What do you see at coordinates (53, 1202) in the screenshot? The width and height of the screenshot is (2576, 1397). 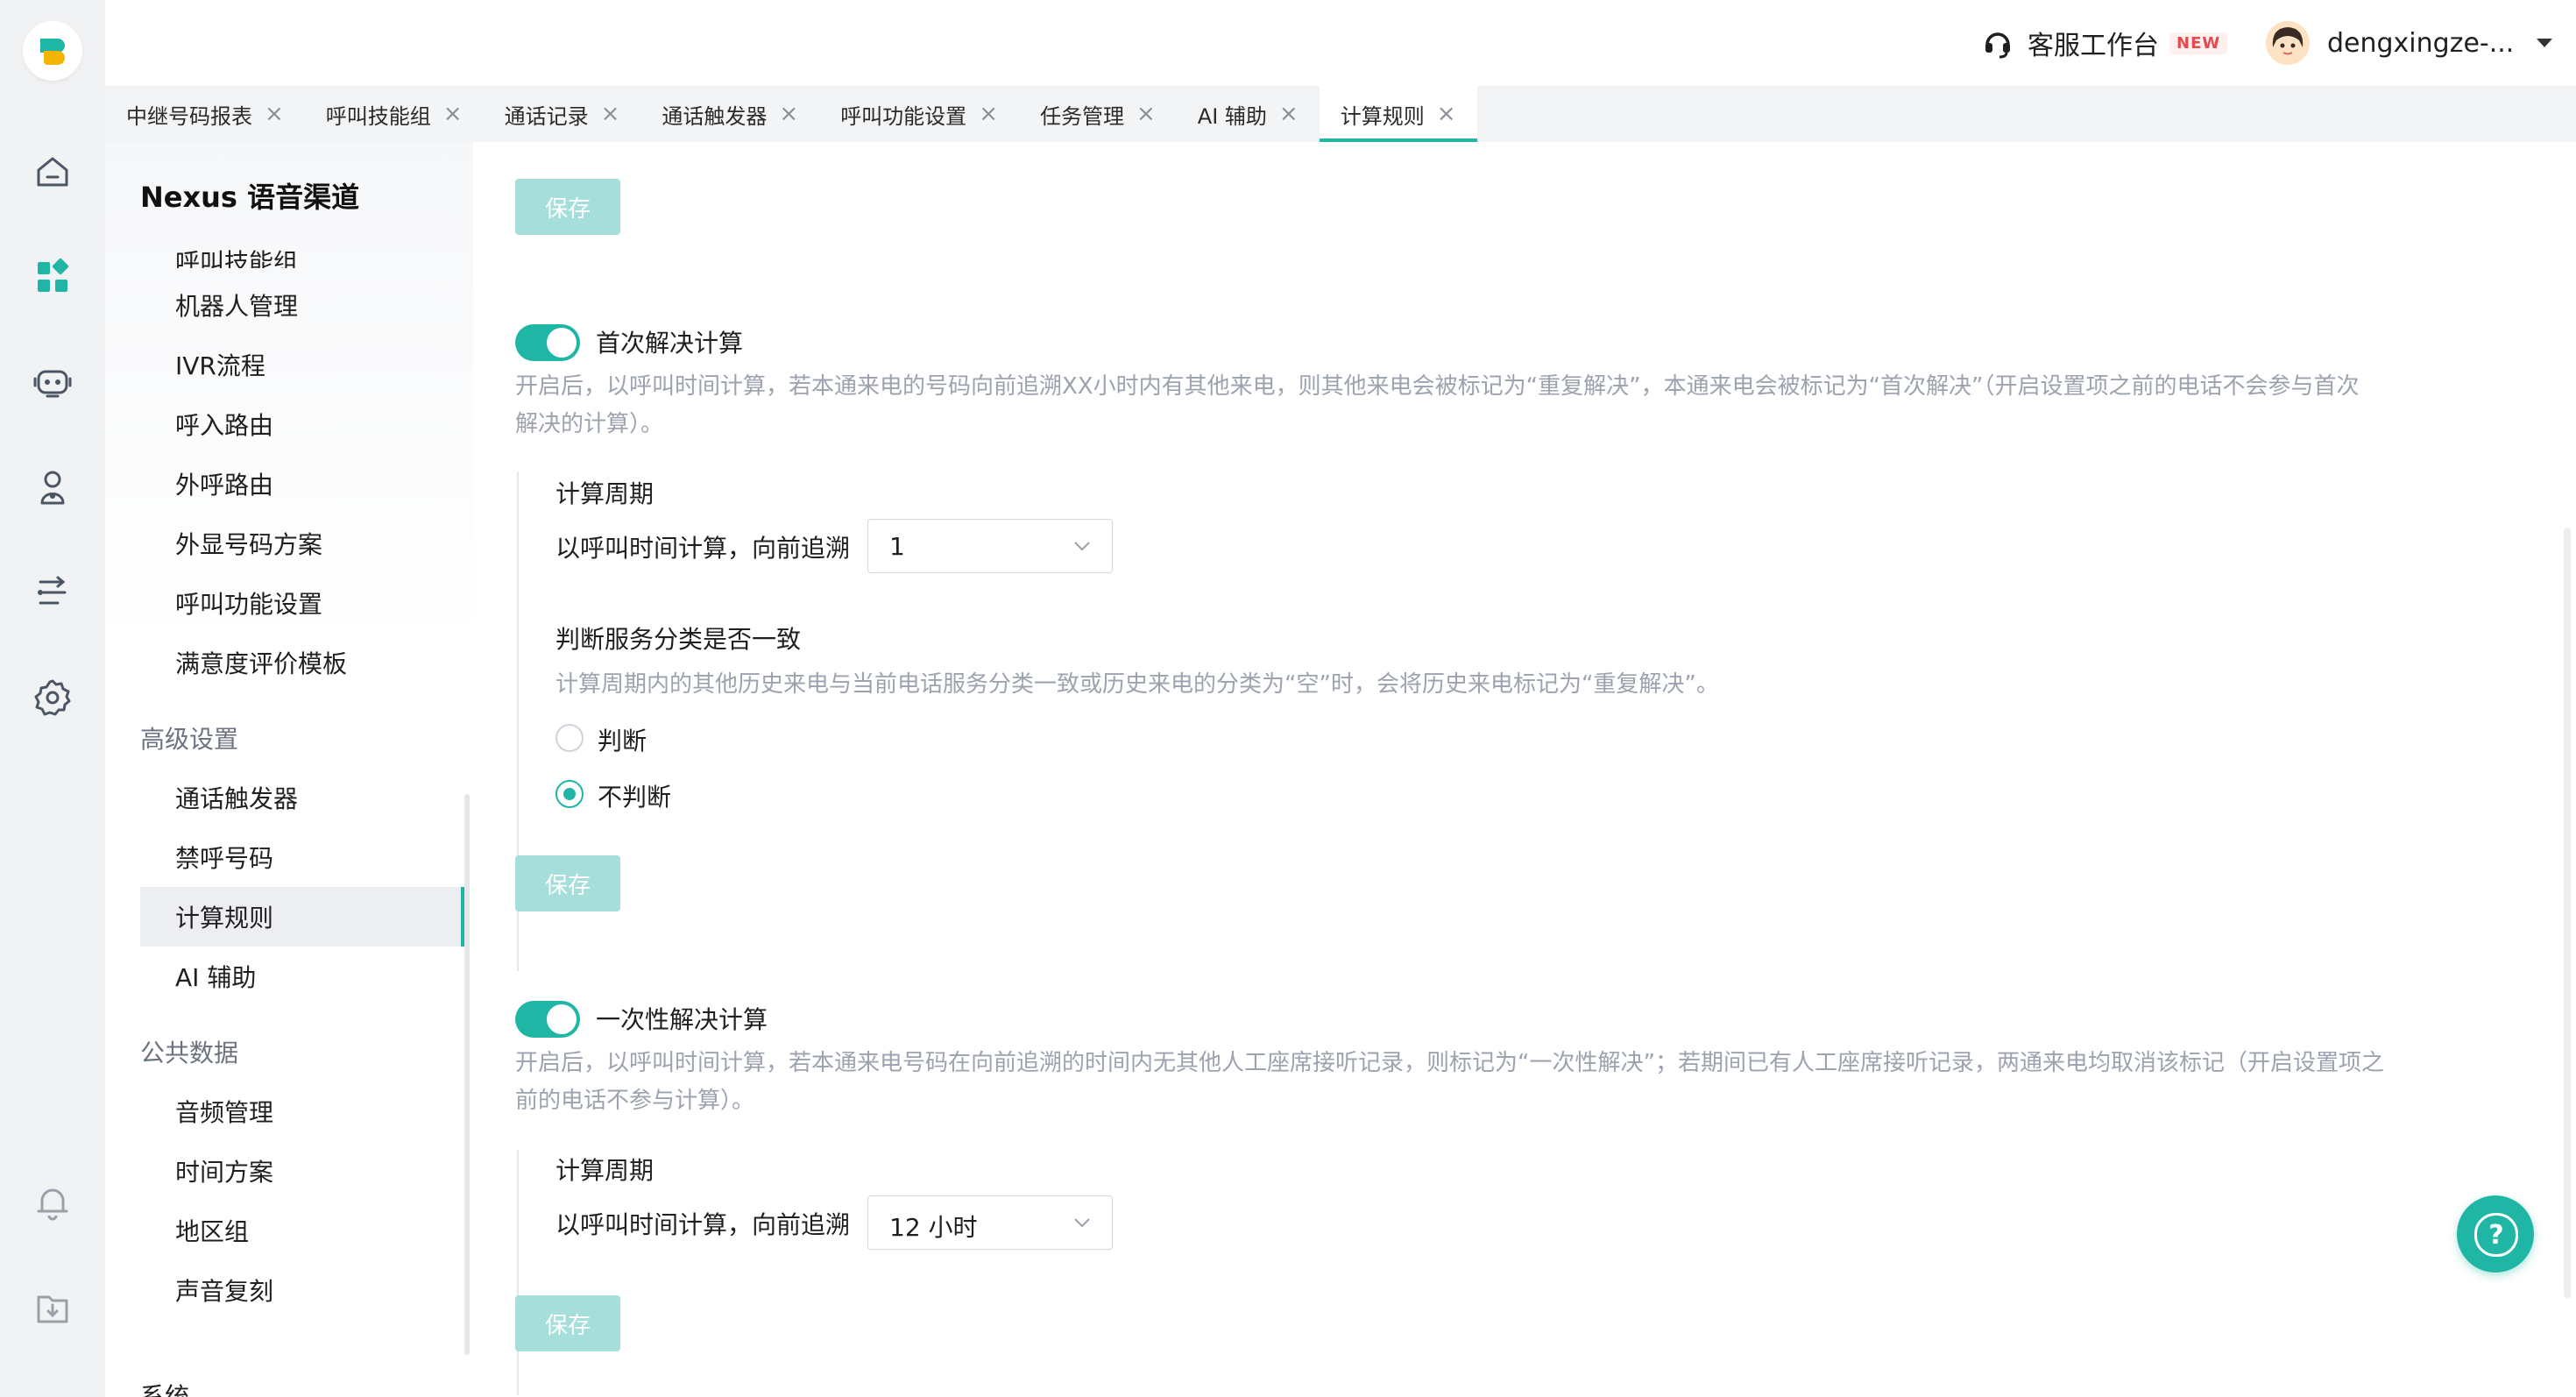 I see `bell-icon` at bounding box center [53, 1202].